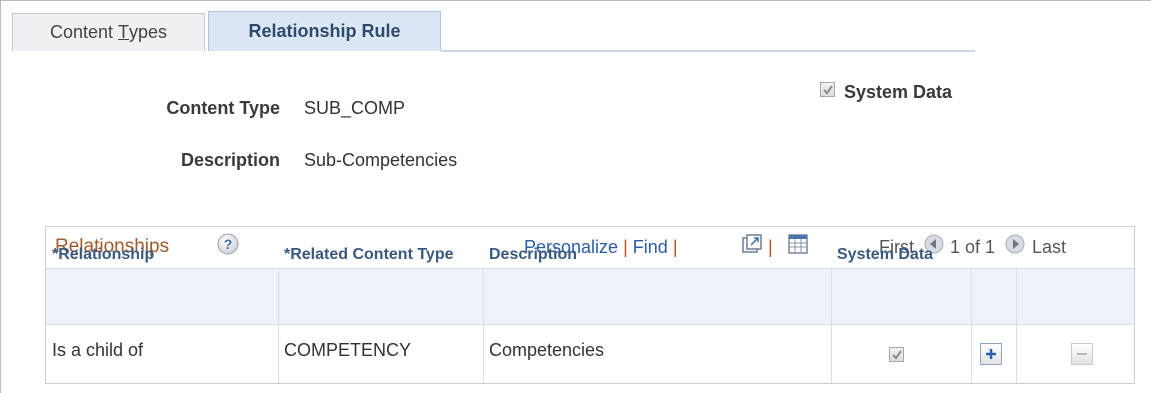 The height and width of the screenshot is (393, 1151). Describe the element at coordinates (898, 92) in the screenshot. I see `system-data-label: System Data` at that location.